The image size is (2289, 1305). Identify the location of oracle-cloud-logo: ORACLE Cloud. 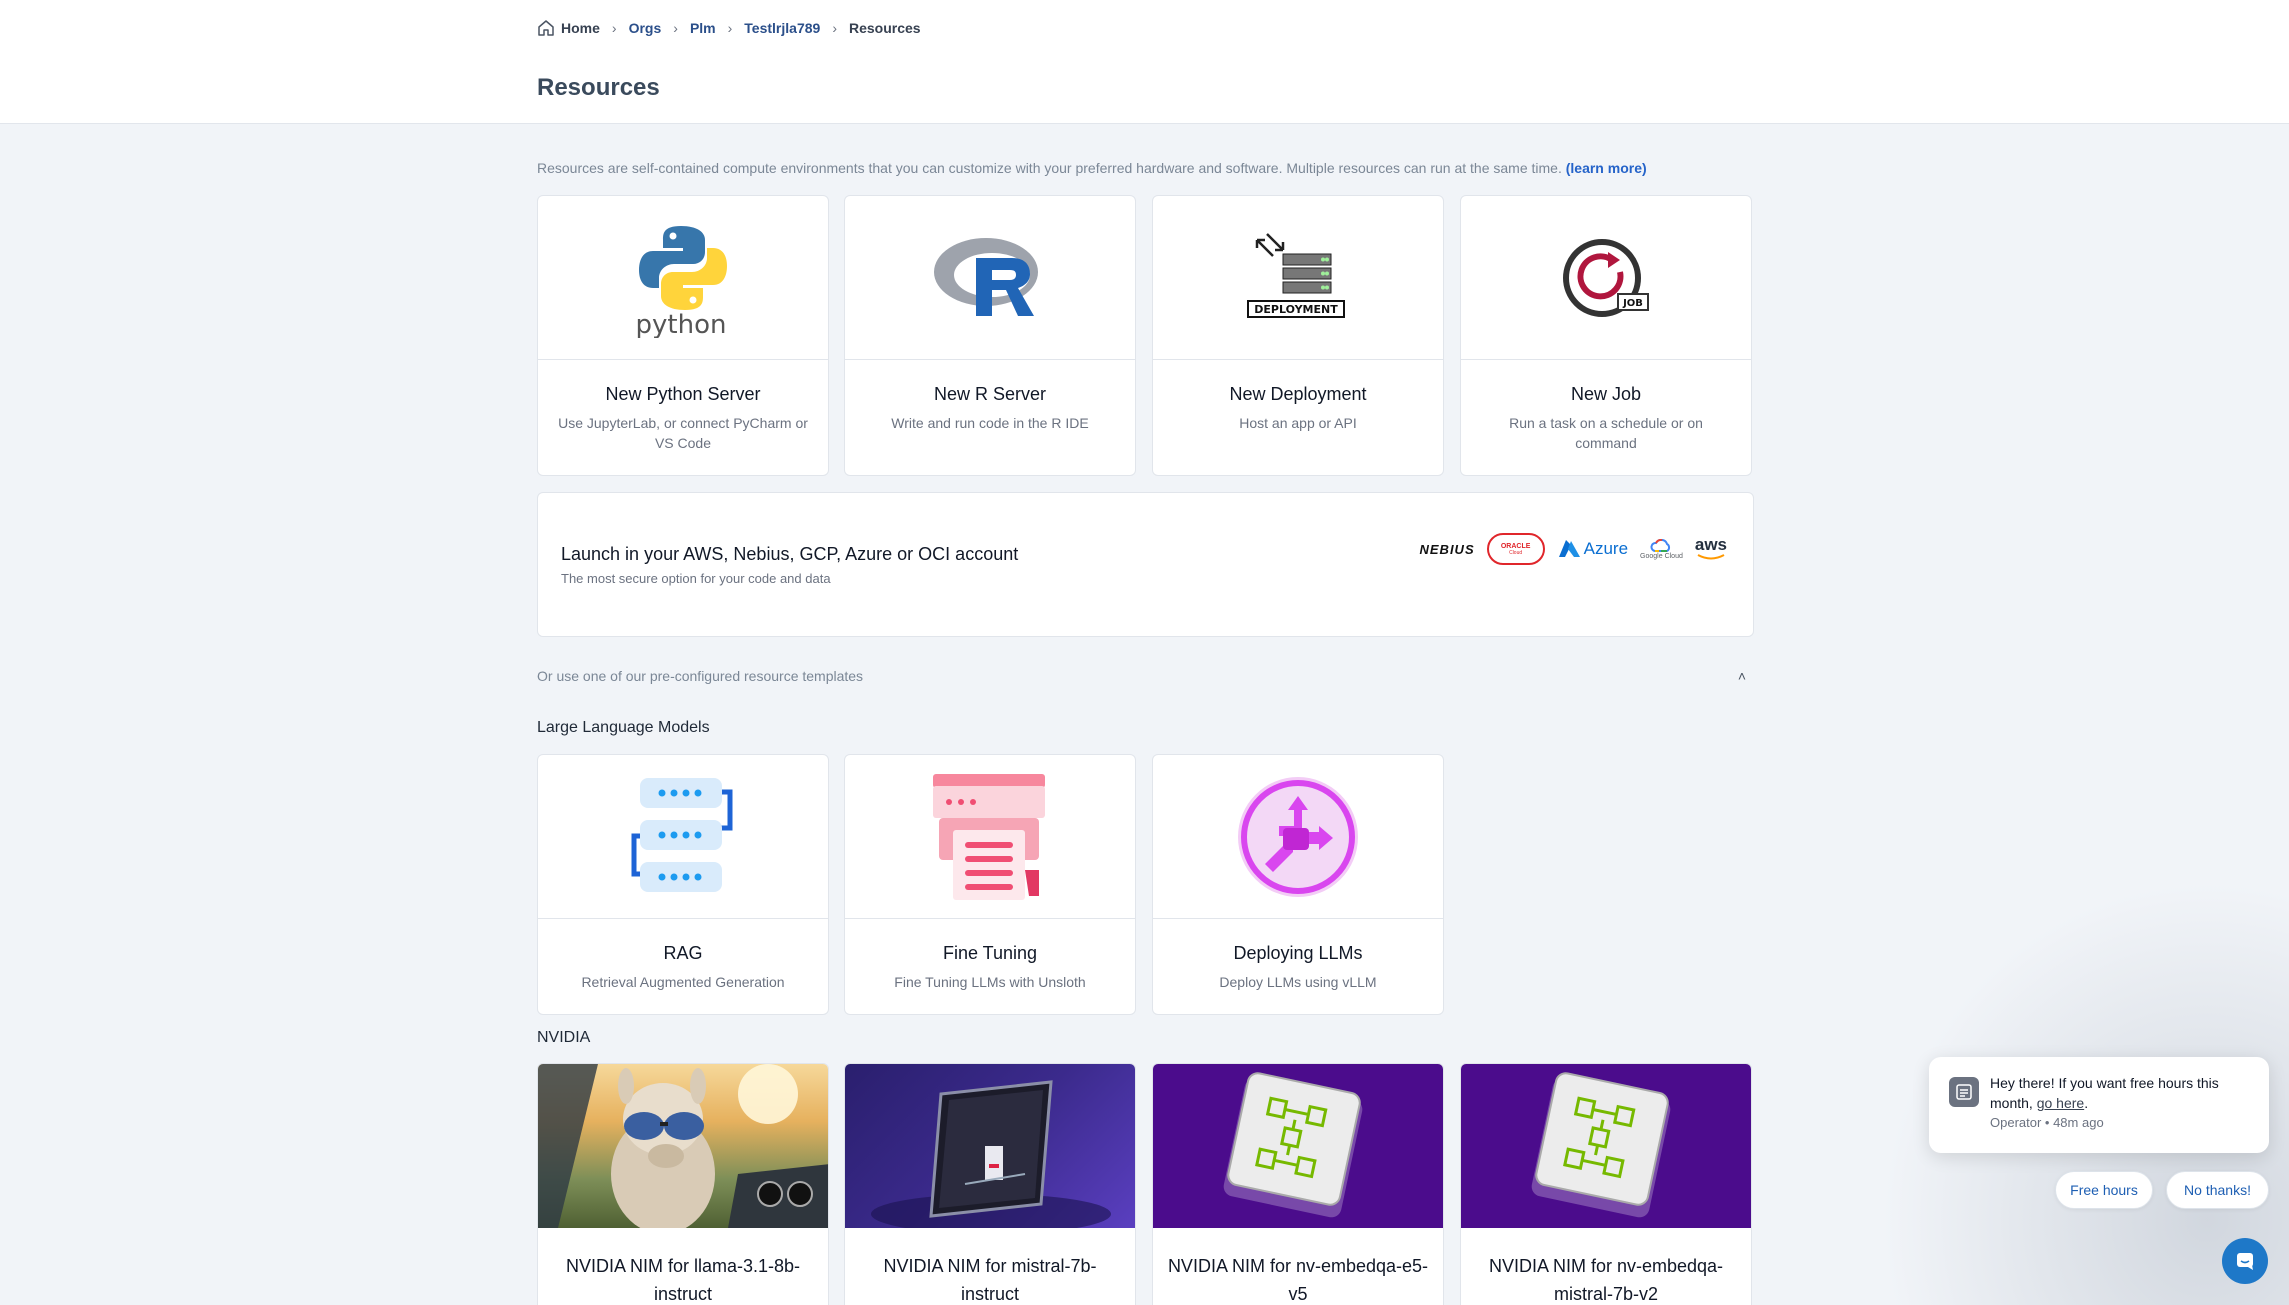
(1515, 549).